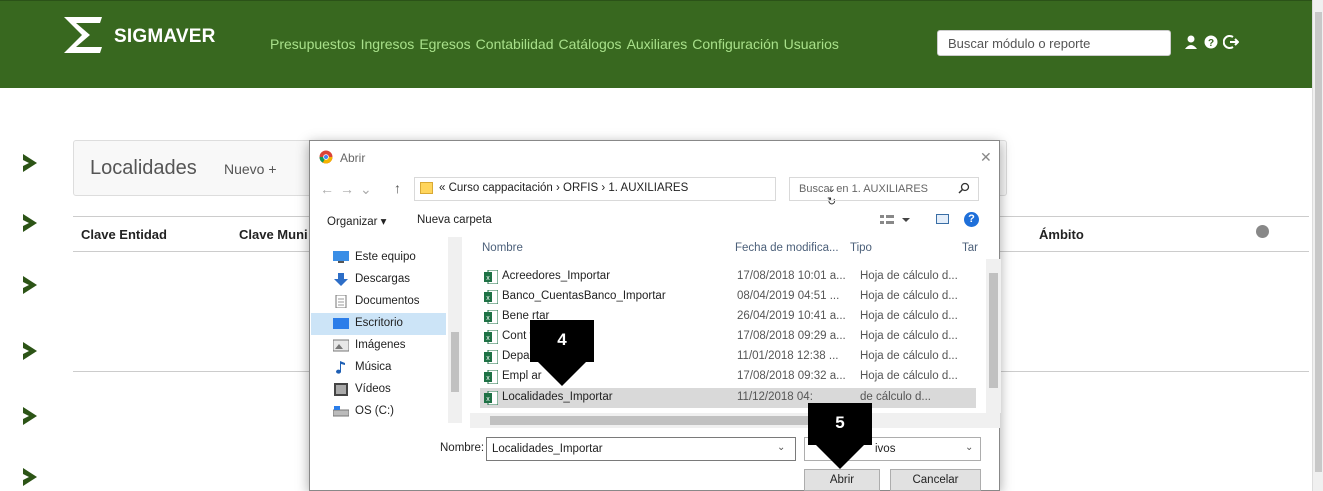 This screenshot has height=491, width=1323. I want to click on col-tamano: Tar, so click(970, 248).